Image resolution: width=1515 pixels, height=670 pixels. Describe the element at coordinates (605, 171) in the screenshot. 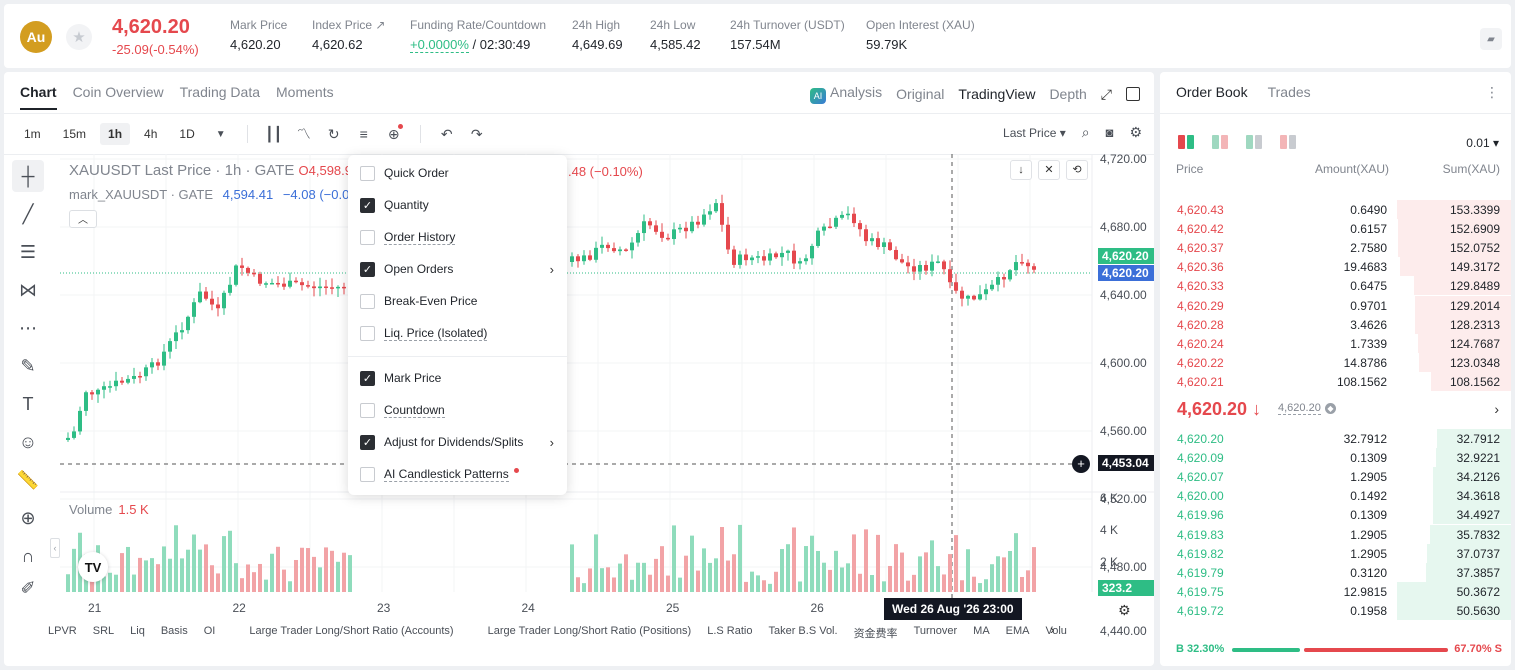

I see `chart-legend-change: .48 (−0.10%)` at that location.